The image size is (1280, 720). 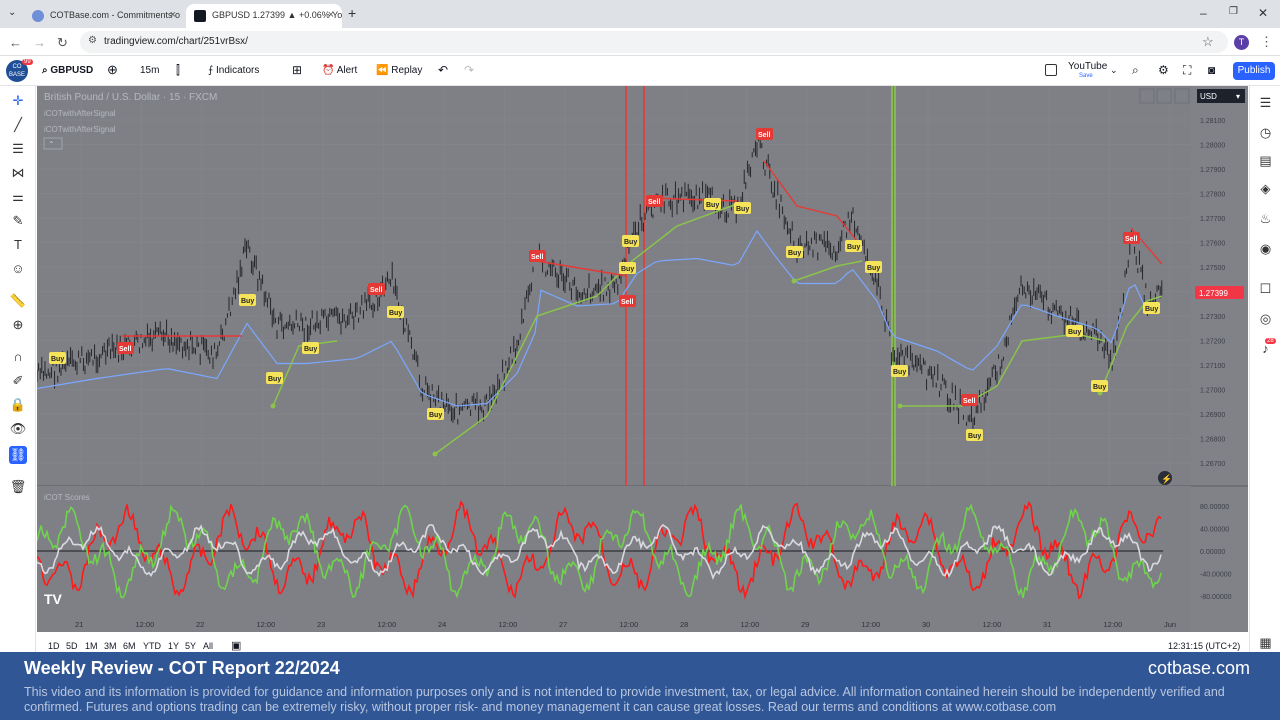 I want to click on lightning-glyph: ⚡, so click(x=1166, y=479).